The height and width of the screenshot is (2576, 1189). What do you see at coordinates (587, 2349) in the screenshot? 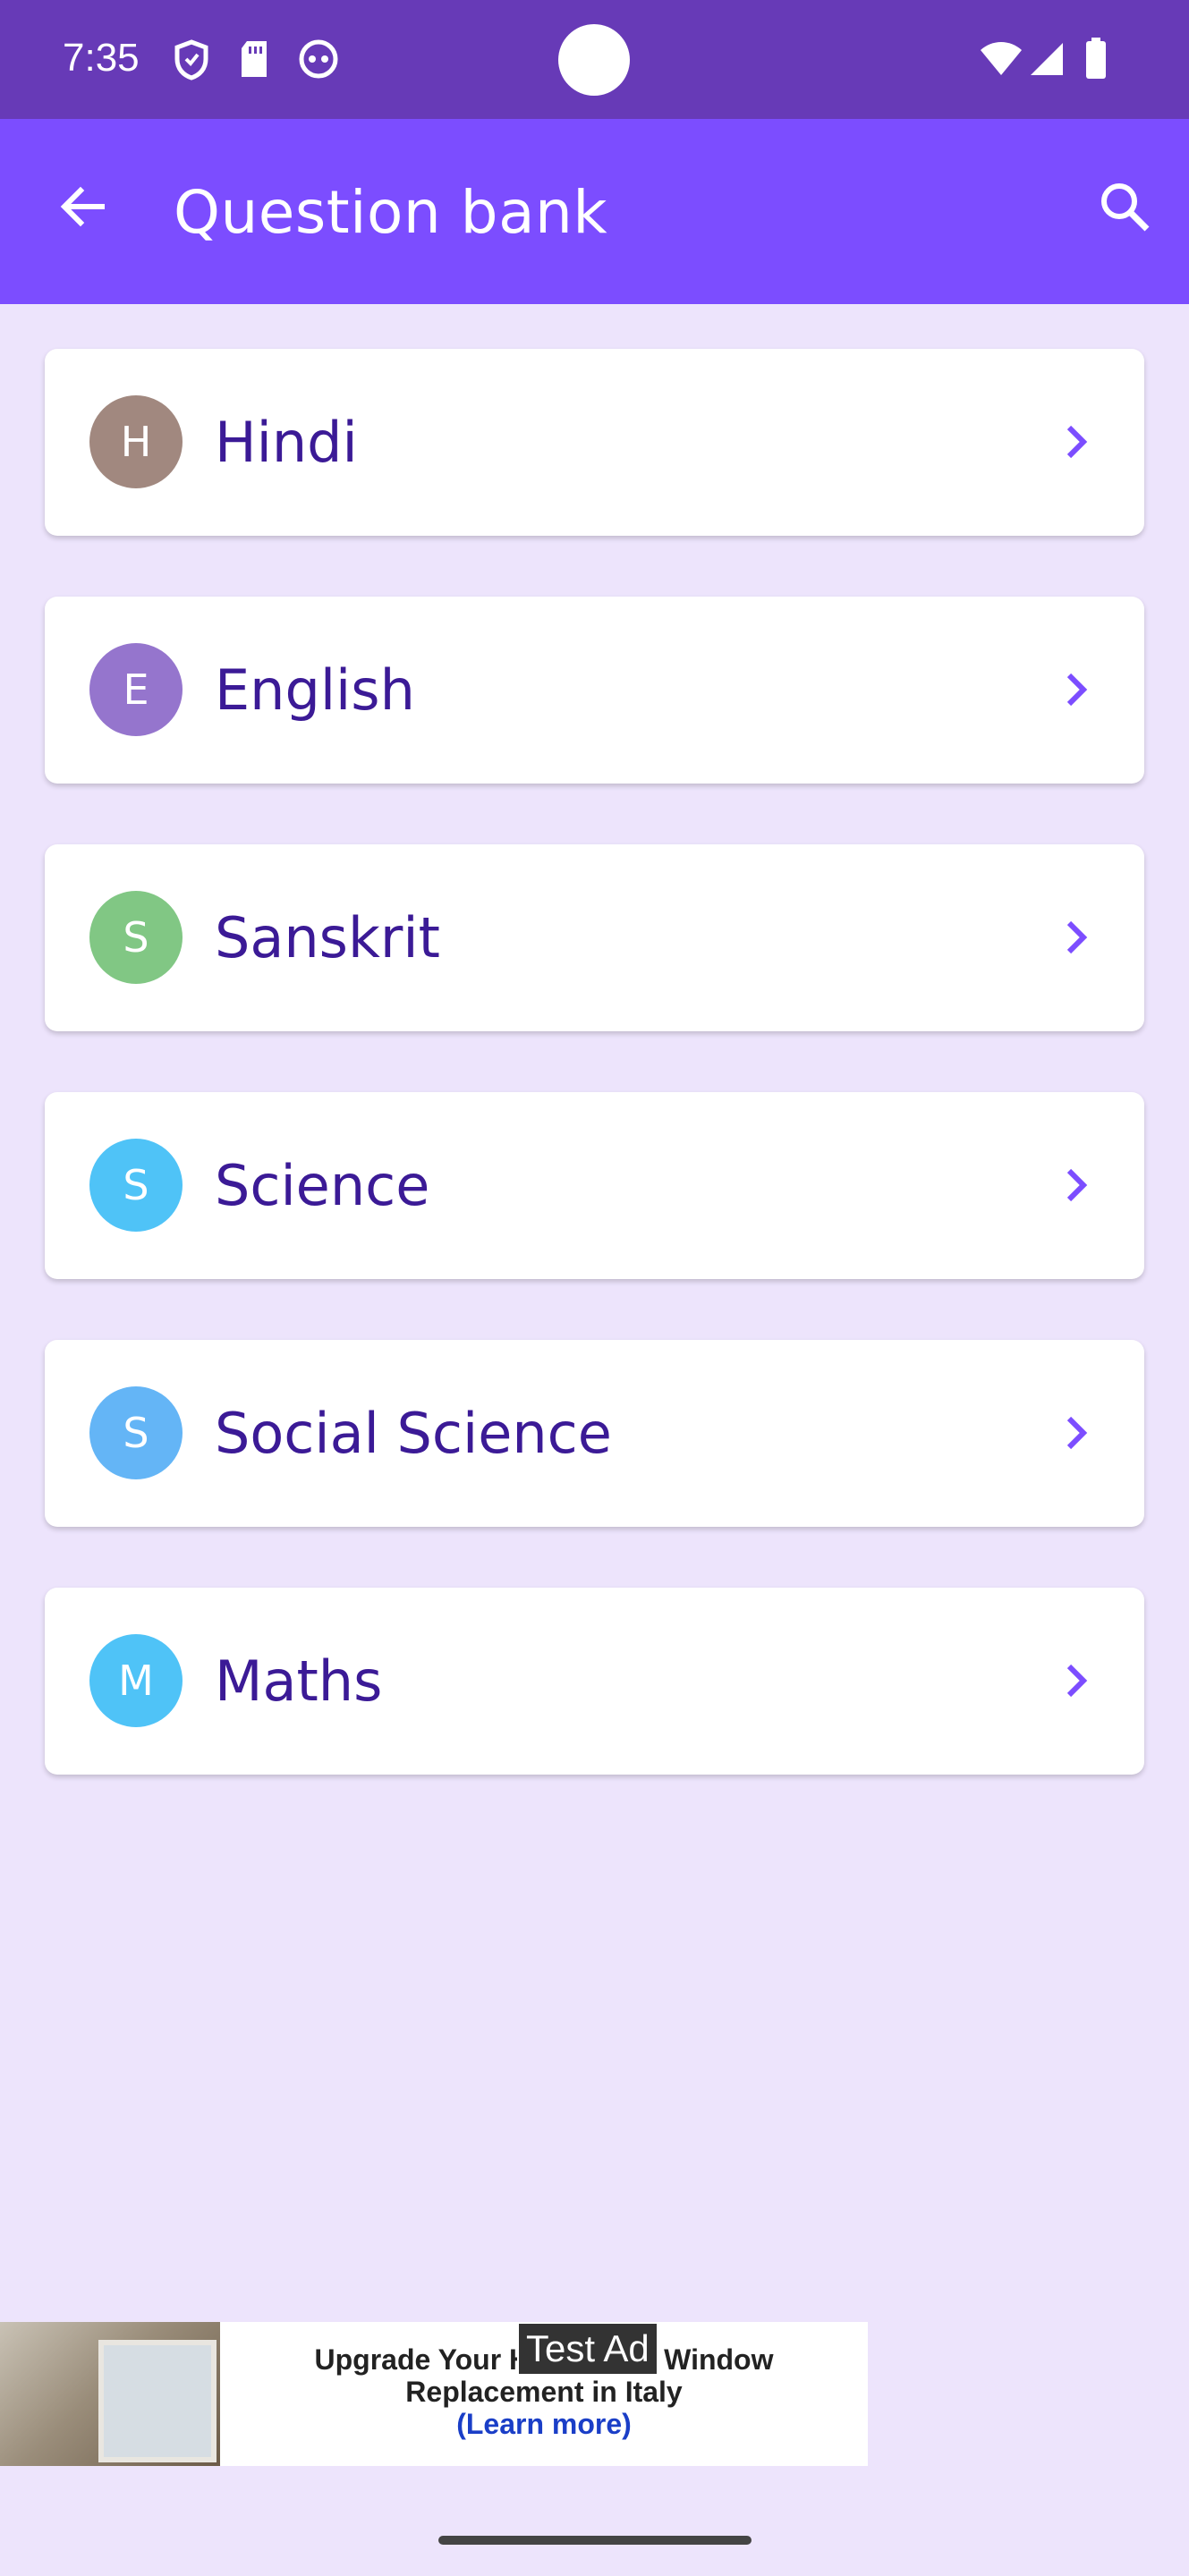
I see `test-ad-badge: Test Ad` at bounding box center [587, 2349].